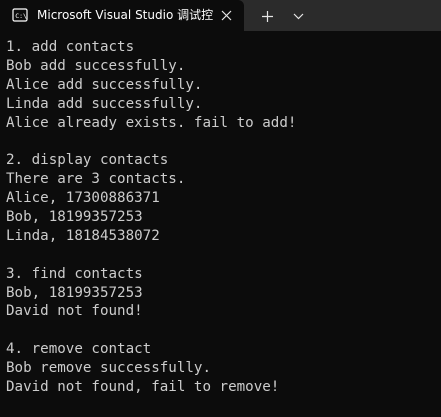  I want to click on console-line: Alice add successfully., so click(104, 84).